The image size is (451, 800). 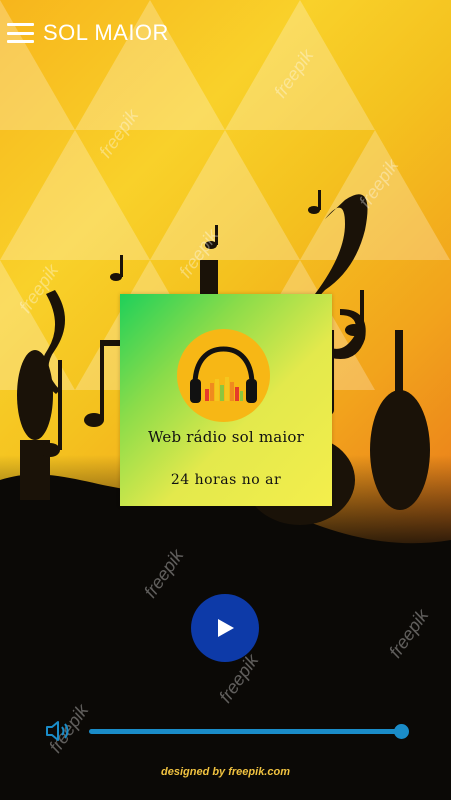 I want to click on play-button, so click(x=225, y=628).